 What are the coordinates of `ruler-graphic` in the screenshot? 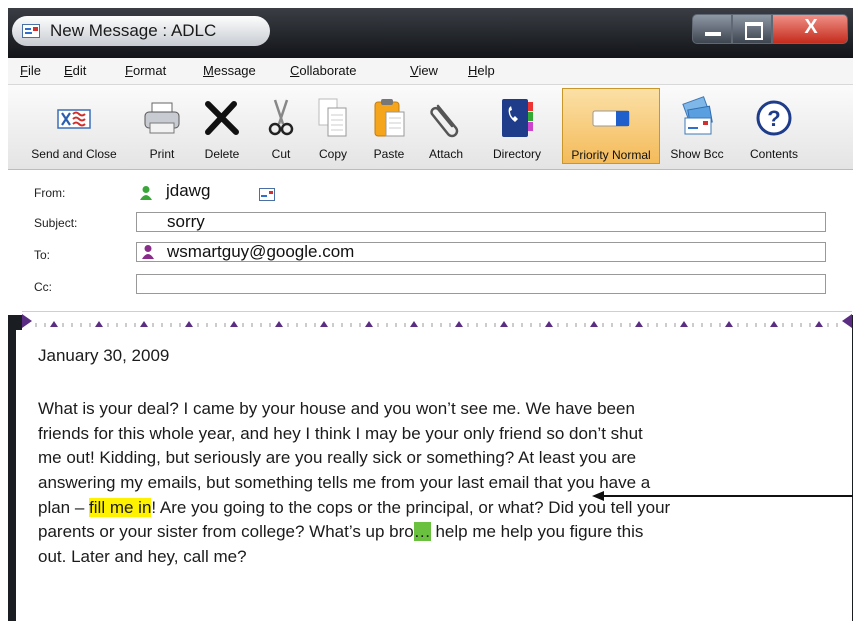 It's located at (437, 321).